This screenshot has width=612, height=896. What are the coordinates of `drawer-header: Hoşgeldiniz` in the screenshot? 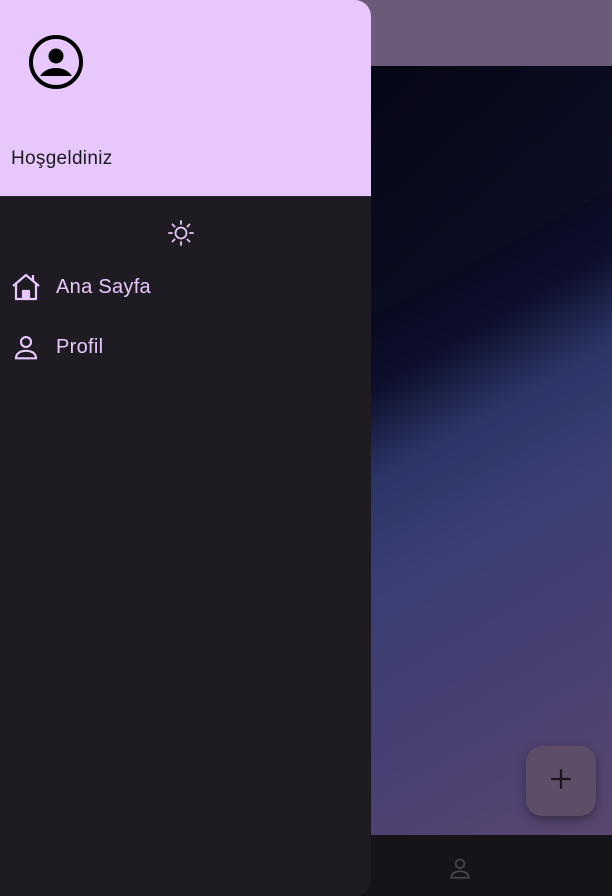 It's located at (185, 98).